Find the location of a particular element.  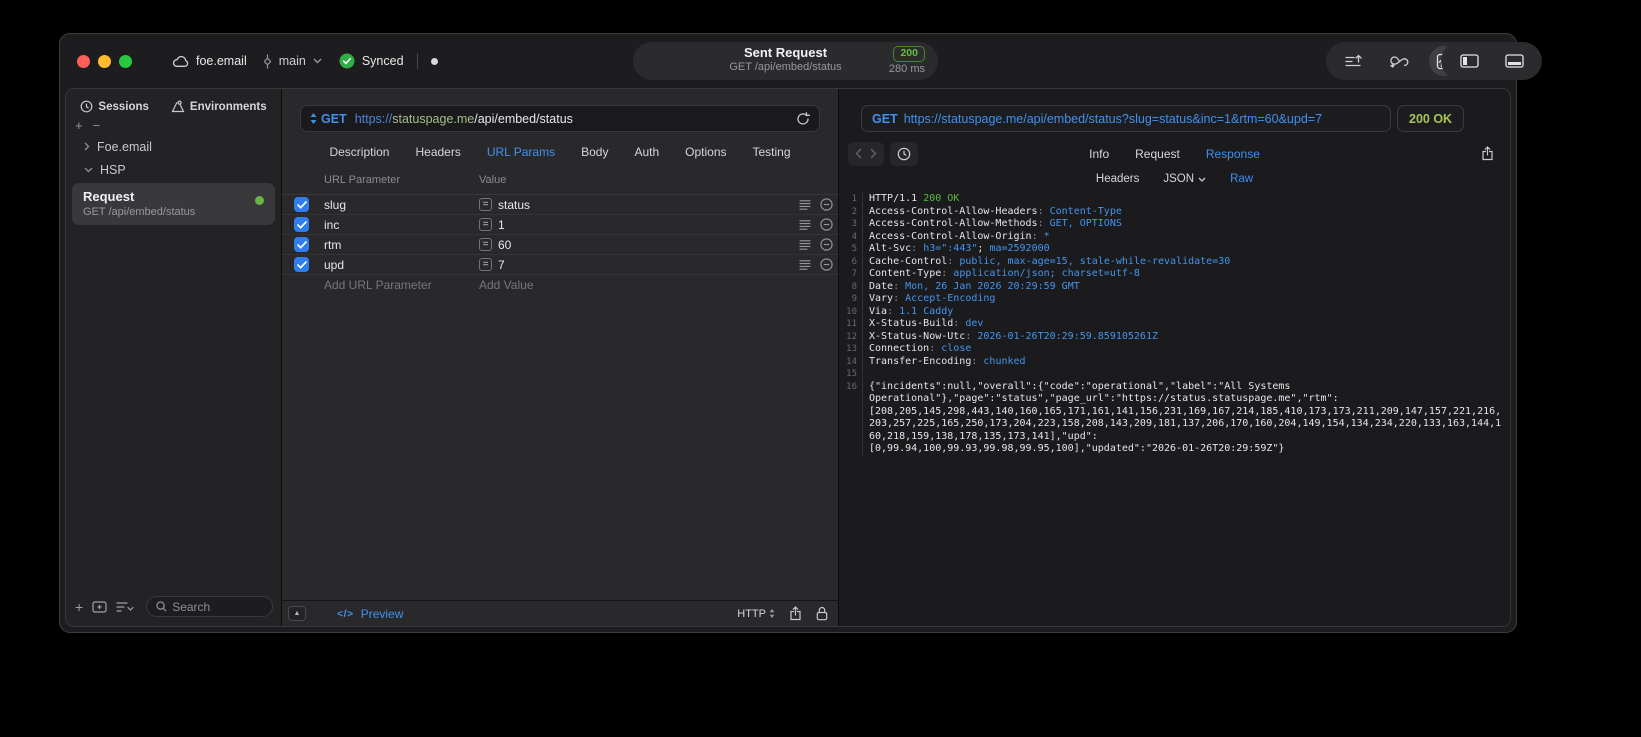

viewer-tab-response: Response is located at coordinates (1233, 154).